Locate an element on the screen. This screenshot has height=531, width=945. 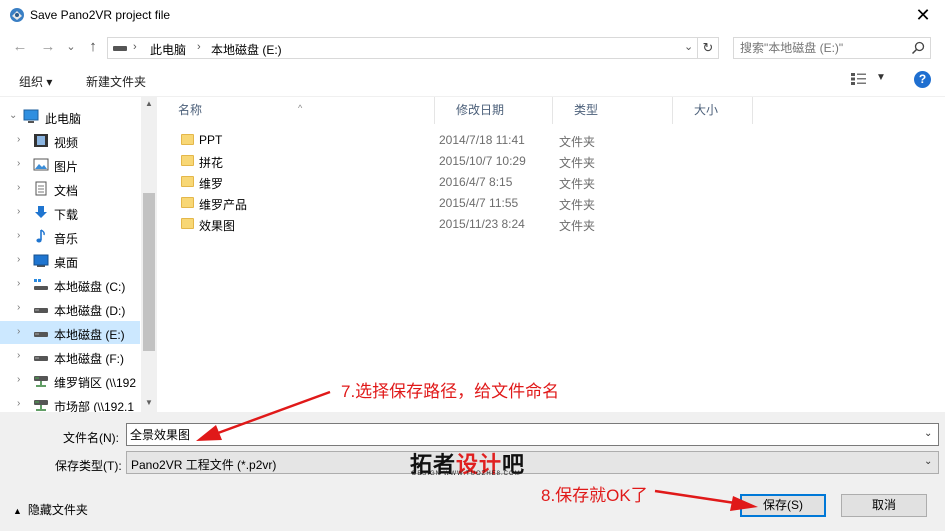
network-drive-icon is located at coordinates (41, 381).